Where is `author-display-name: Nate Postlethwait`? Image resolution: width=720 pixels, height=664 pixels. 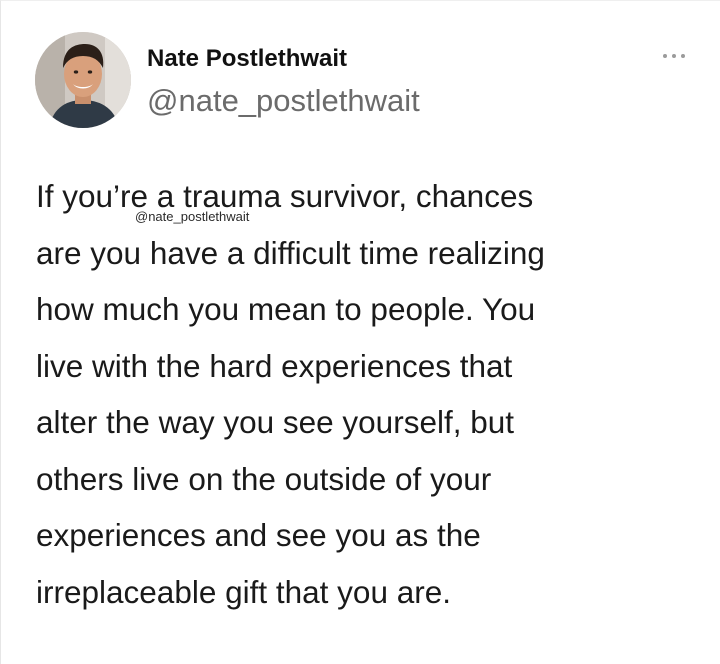
author-display-name: Nate Postlethwait is located at coordinates (247, 59).